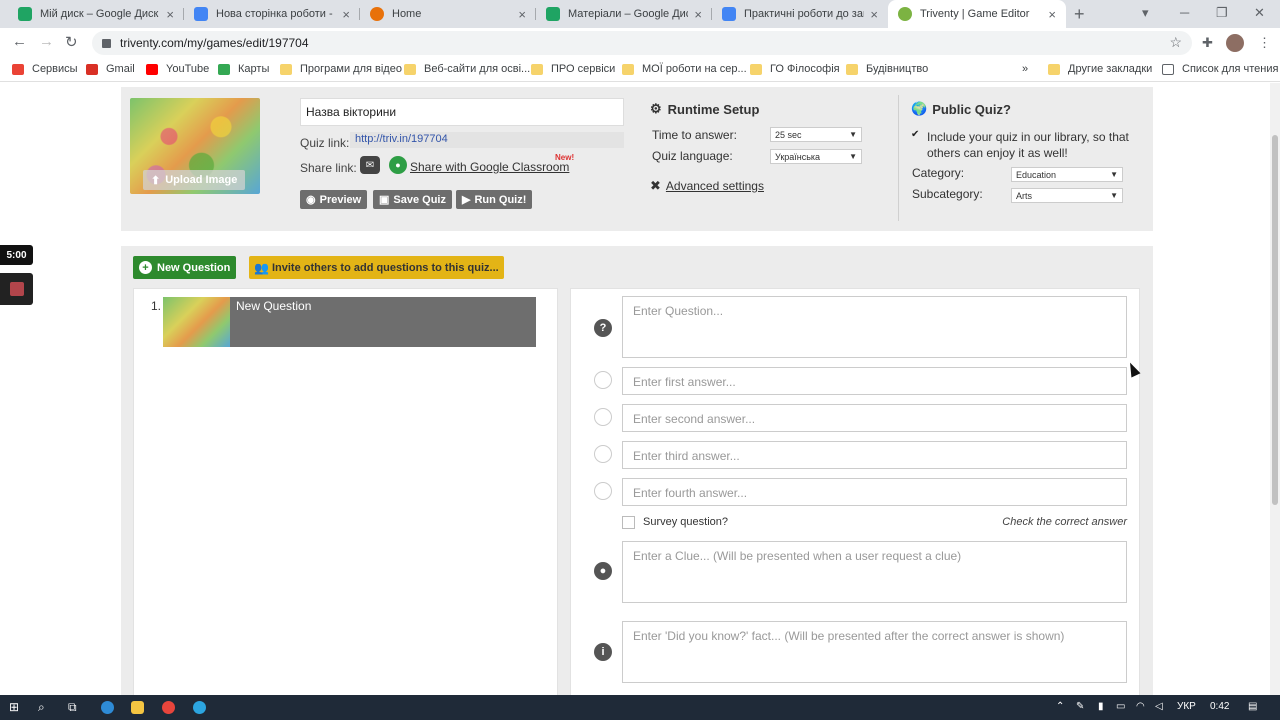 This screenshot has width=1280, height=720. I want to click on answer-3-radio, so click(603, 454).